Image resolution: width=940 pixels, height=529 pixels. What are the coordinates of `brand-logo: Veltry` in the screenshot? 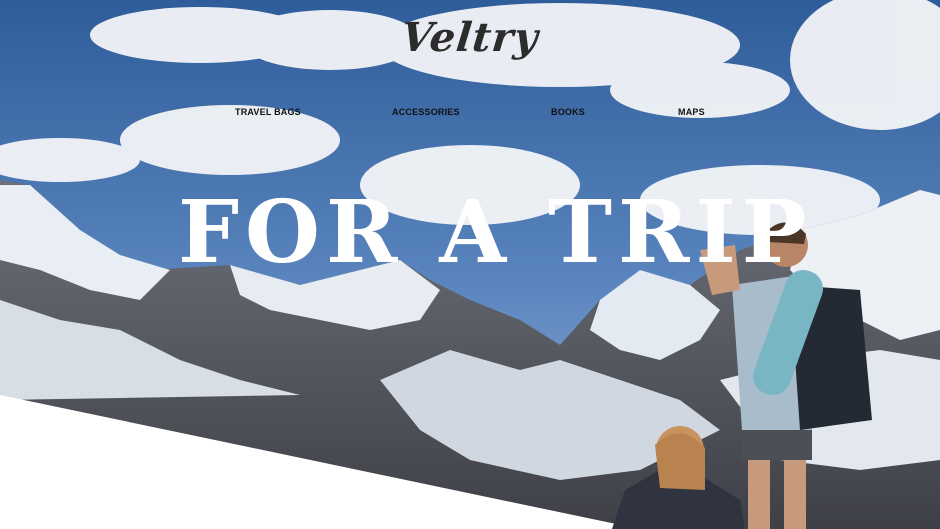 It's located at (470, 37).